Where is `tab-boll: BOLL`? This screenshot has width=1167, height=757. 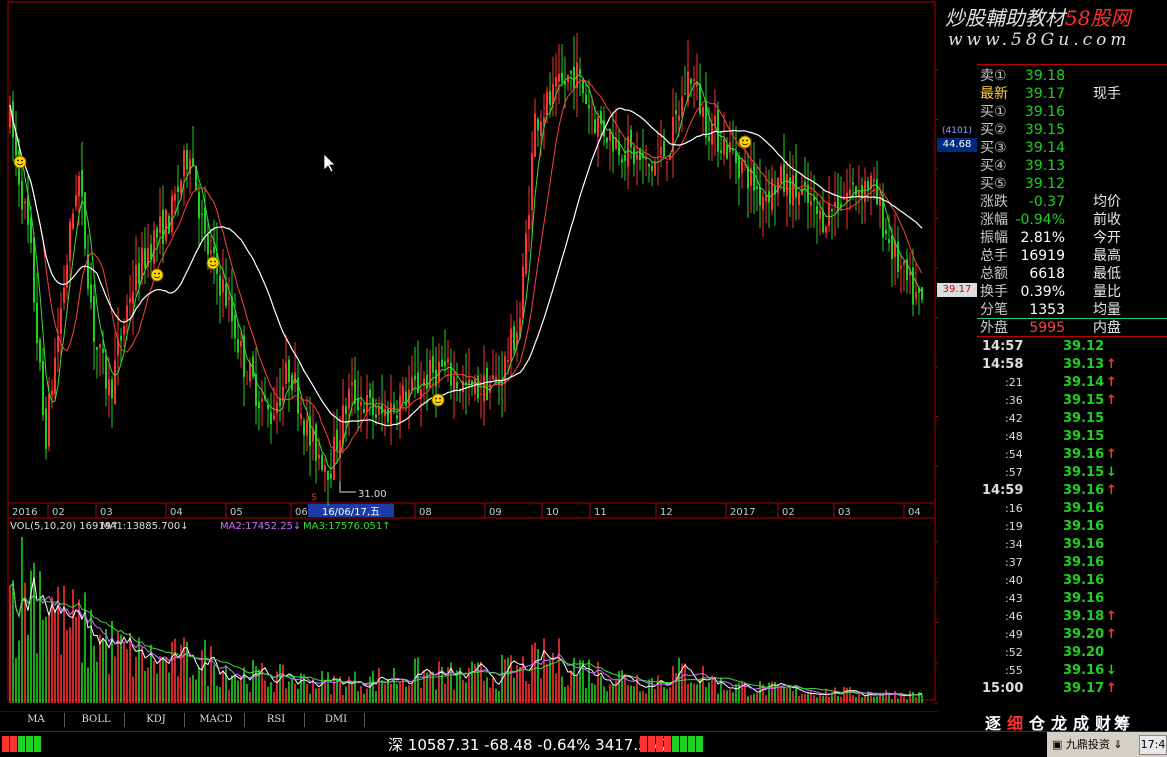
tab-boll: BOLL is located at coordinates (96, 720).